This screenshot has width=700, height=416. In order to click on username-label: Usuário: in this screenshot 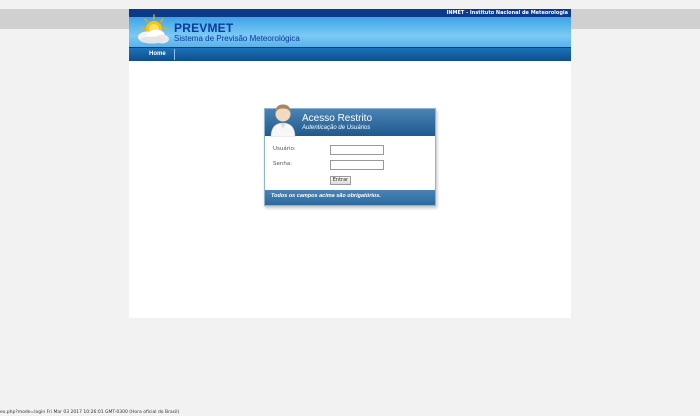, I will do `click(284, 149)`.